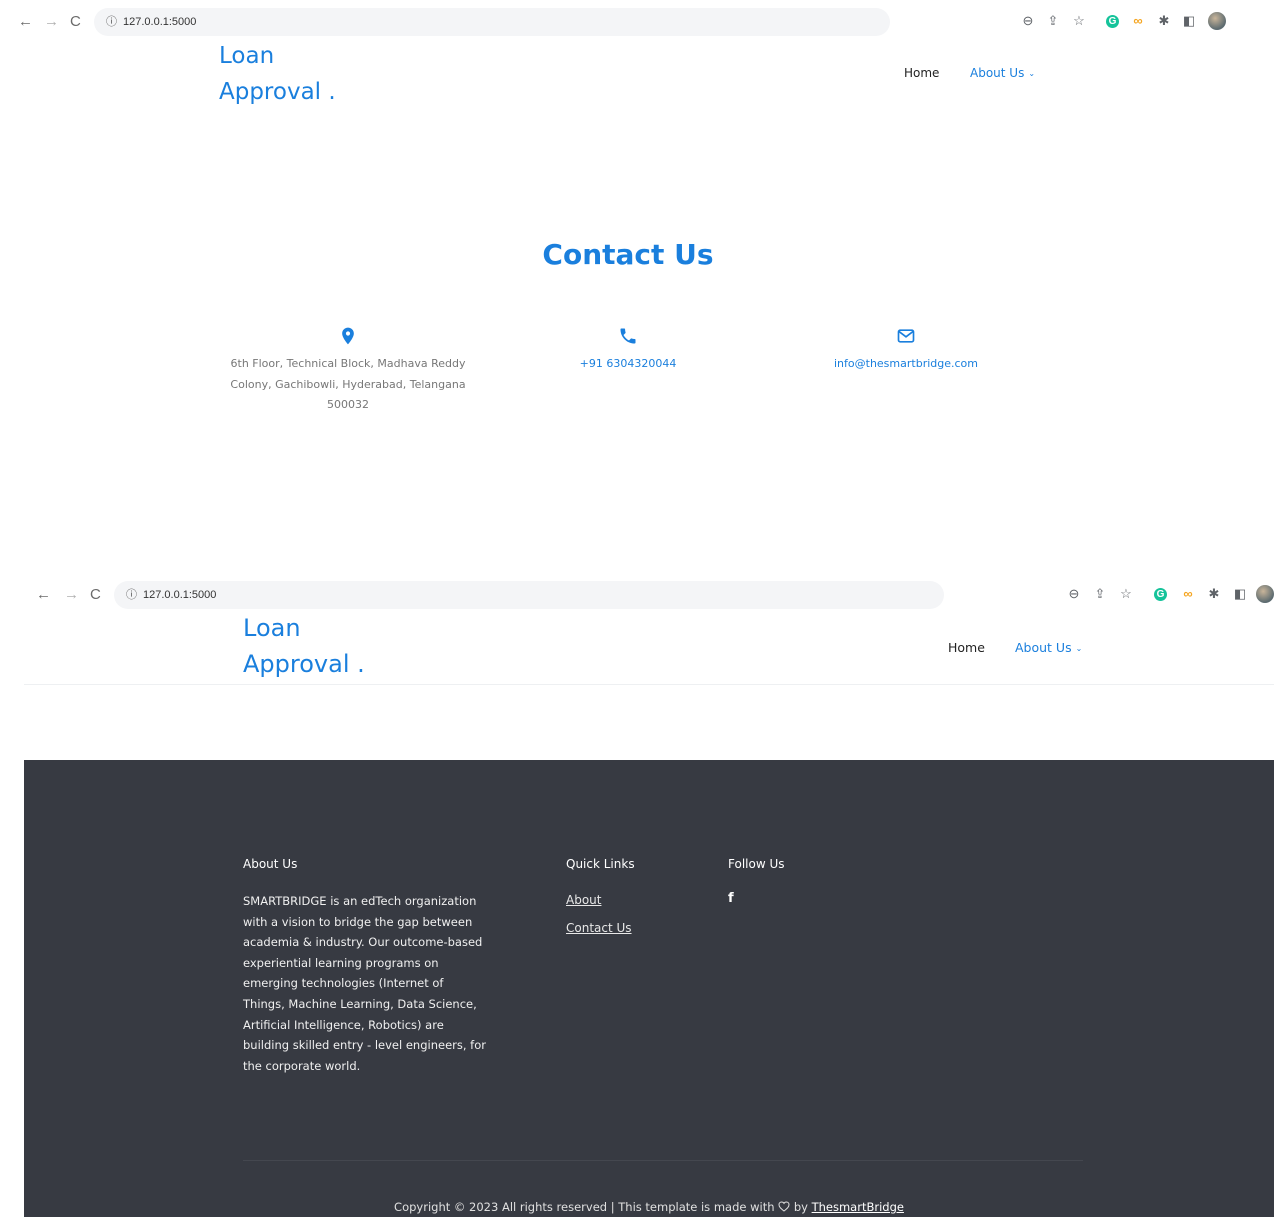  Describe the element at coordinates (663, 1160) in the screenshot. I see `footer-divider` at that location.